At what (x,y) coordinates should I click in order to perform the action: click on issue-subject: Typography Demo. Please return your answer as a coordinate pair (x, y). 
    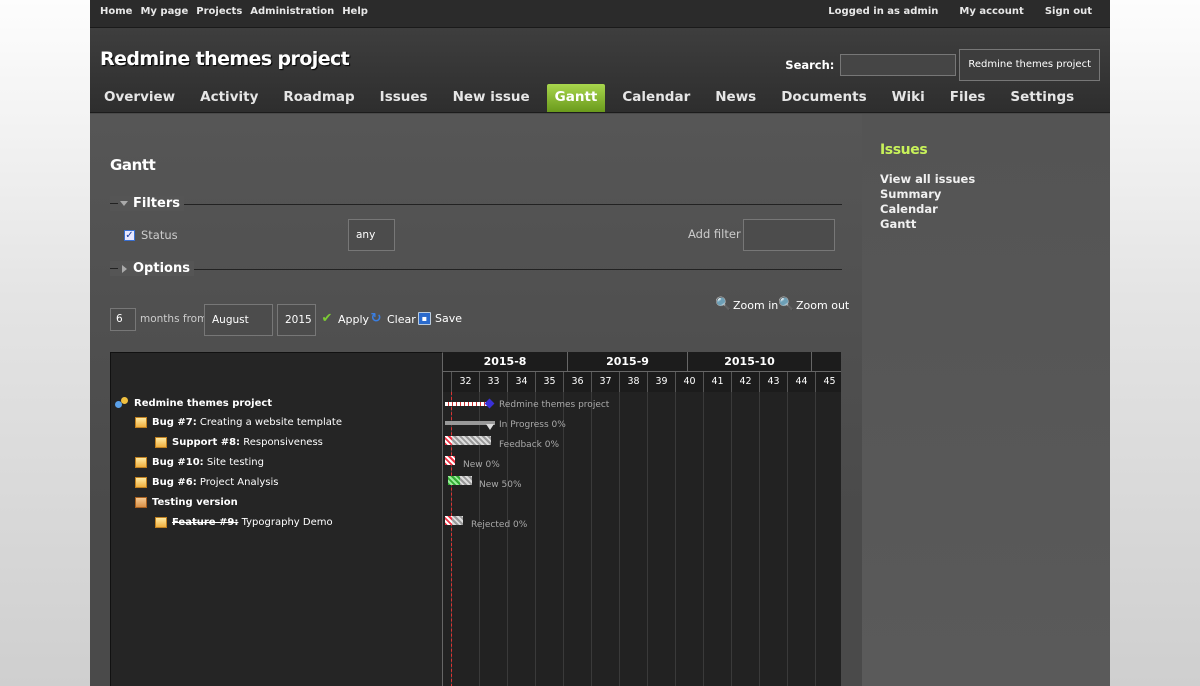
    Looking at the image, I should click on (287, 522).